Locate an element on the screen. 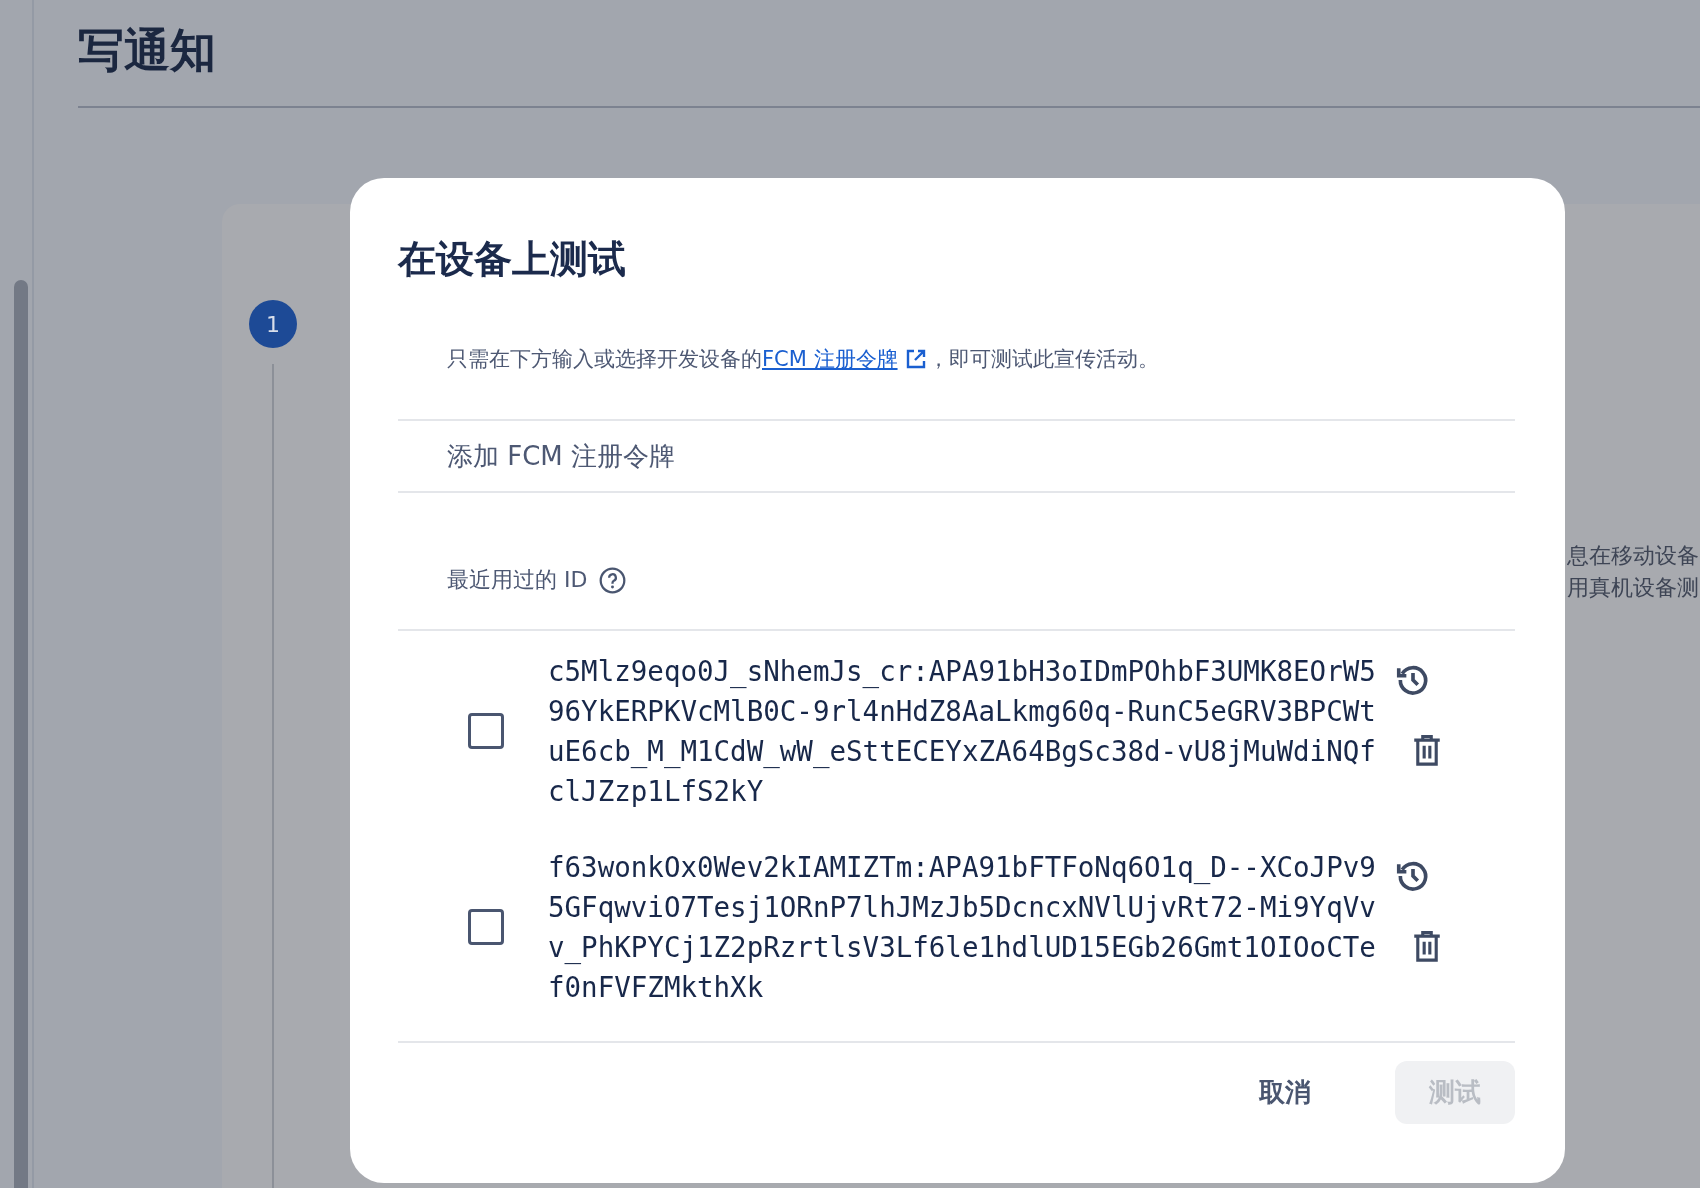  recent-ids-label: 最近用过的 ID is located at coordinates (517, 580).